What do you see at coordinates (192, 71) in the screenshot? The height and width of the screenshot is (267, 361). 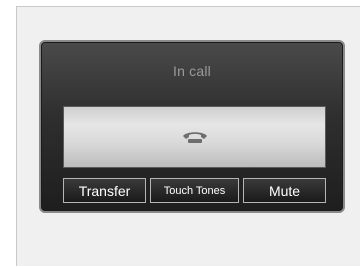 I see `screen-title: In call` at bounding box center [192, 71].